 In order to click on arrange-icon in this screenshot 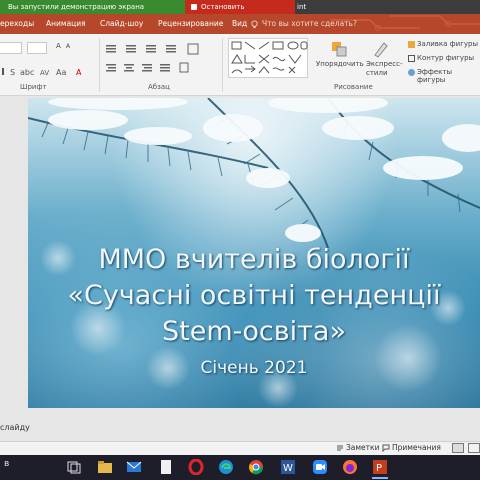, I will do `click(339, 49)`.